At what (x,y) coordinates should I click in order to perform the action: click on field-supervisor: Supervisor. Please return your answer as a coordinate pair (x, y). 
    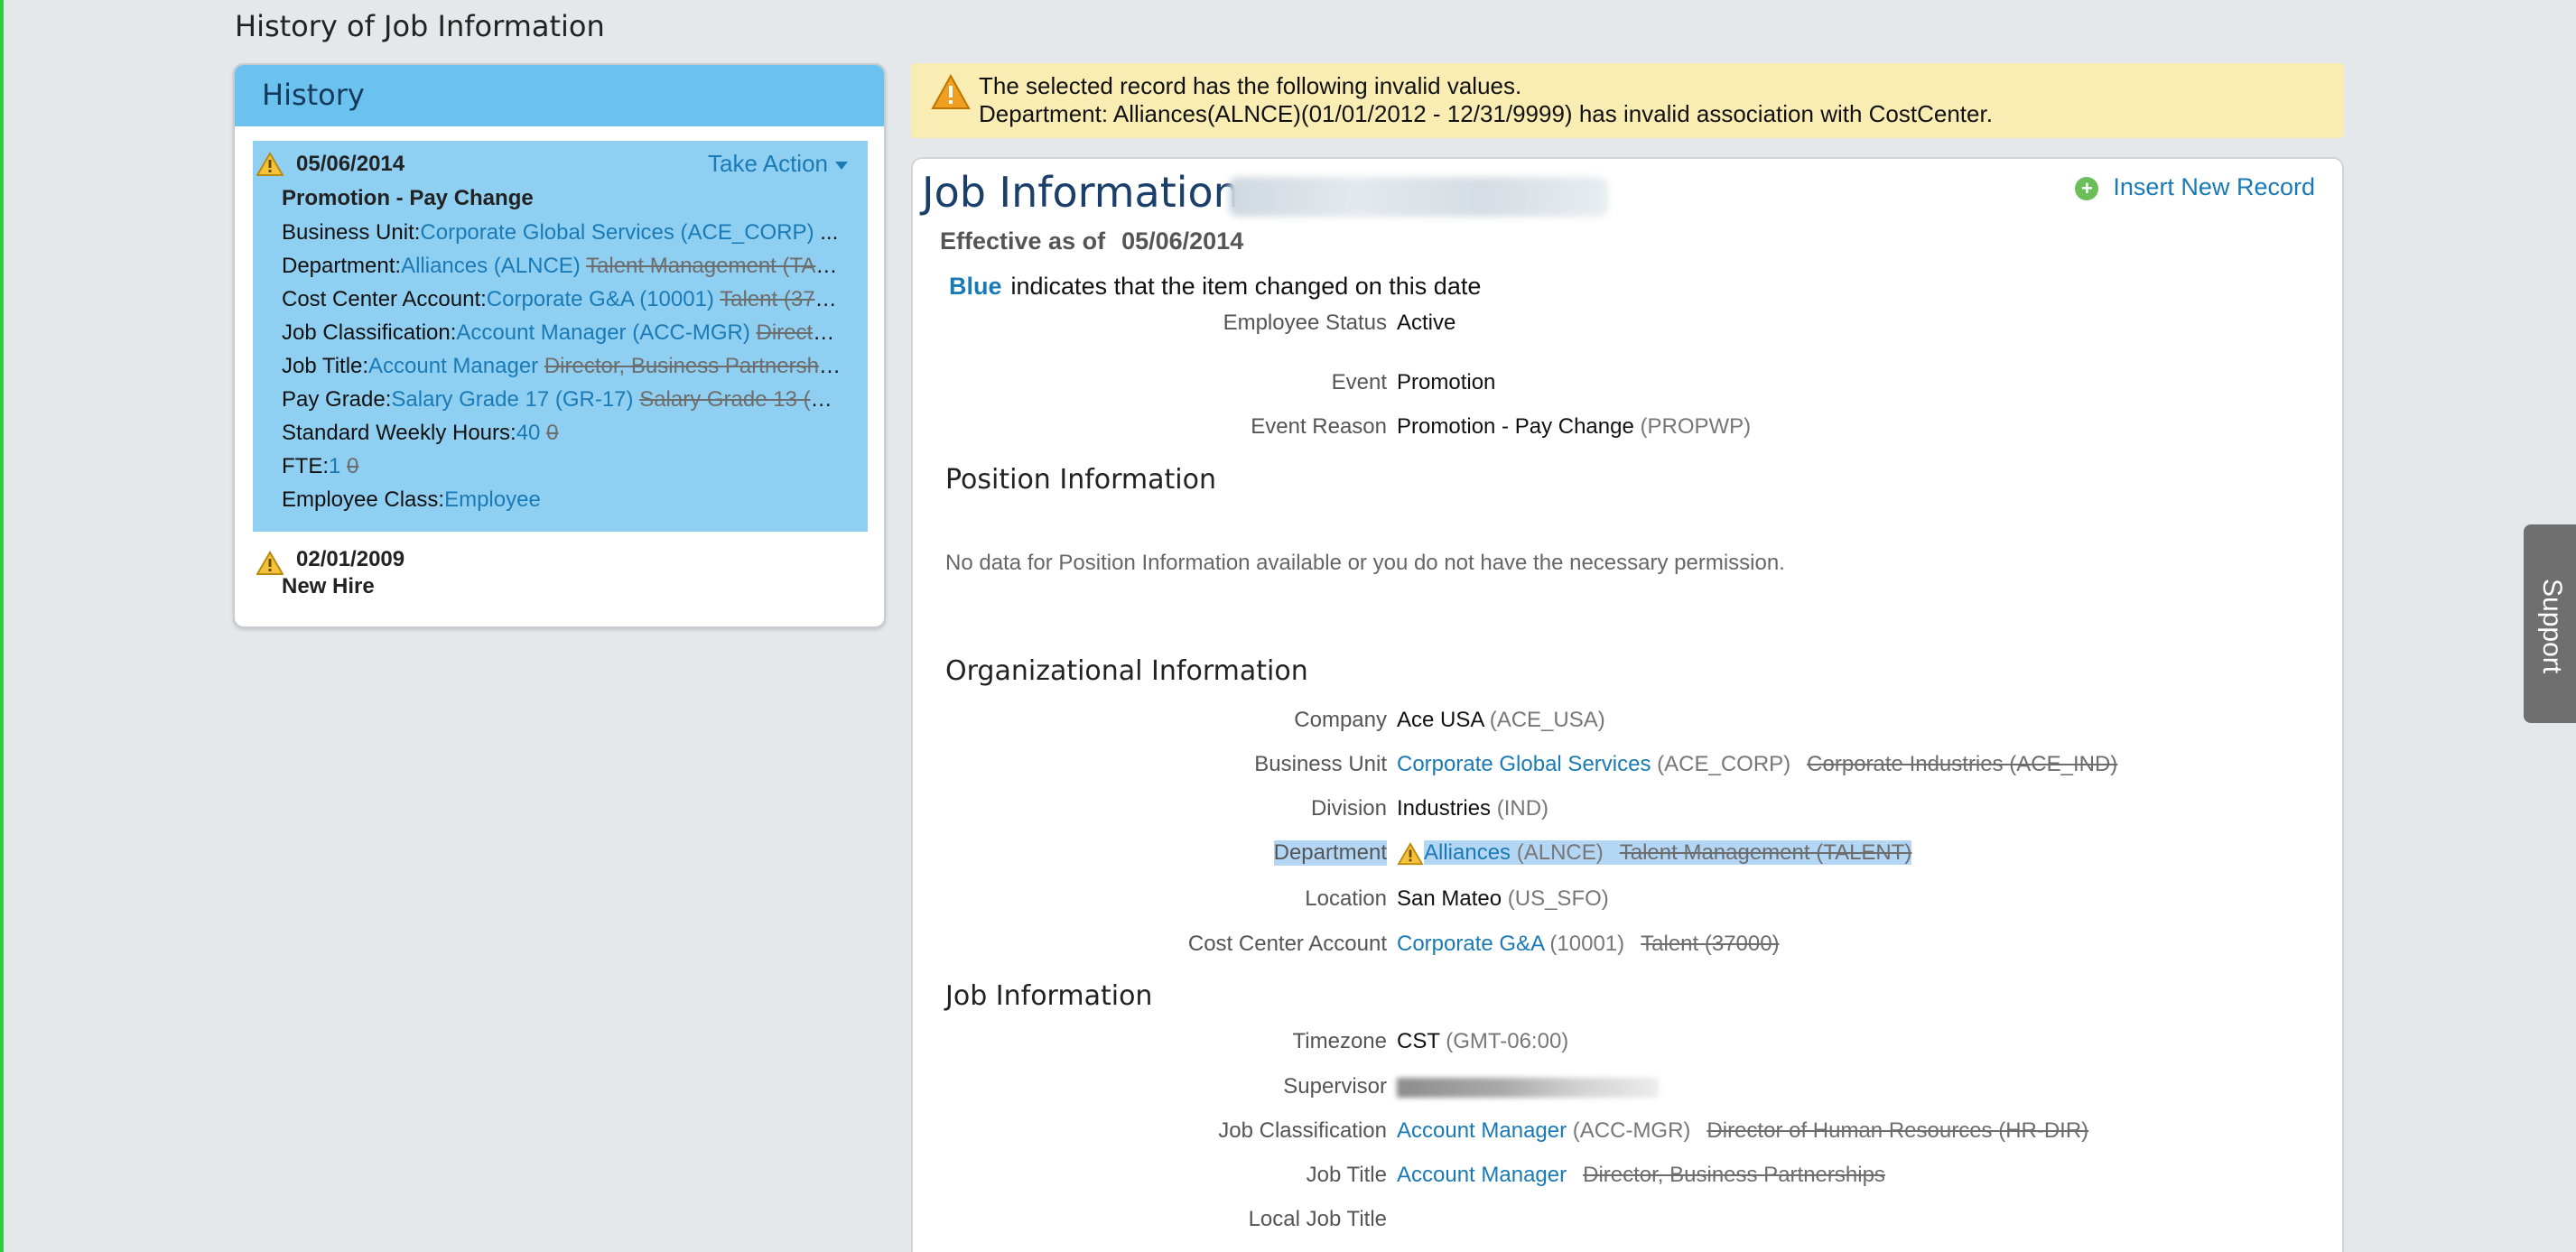
    Looking at the image, I should click on (1629, 1089).